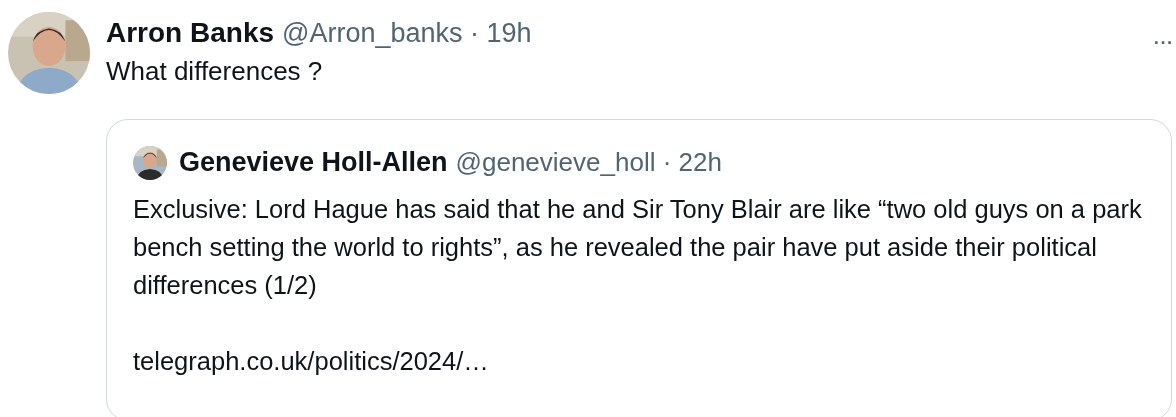 This screenshot has width=1176, height=417. Describe the element at coordinates (1162, 41) in the screenshot. I see `more-menu-icon: ···` at that location.